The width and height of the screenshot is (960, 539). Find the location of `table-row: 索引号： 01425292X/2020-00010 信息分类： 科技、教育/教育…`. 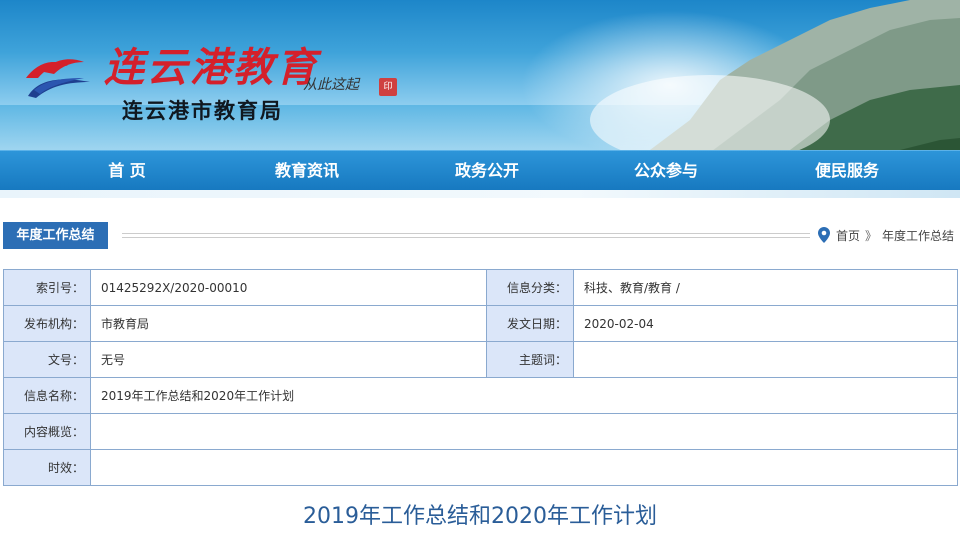

table-row: 索引号： 01425292X/2020-00010 信息分类： 科技、教育/教育… is located at coordinates (480, 287).